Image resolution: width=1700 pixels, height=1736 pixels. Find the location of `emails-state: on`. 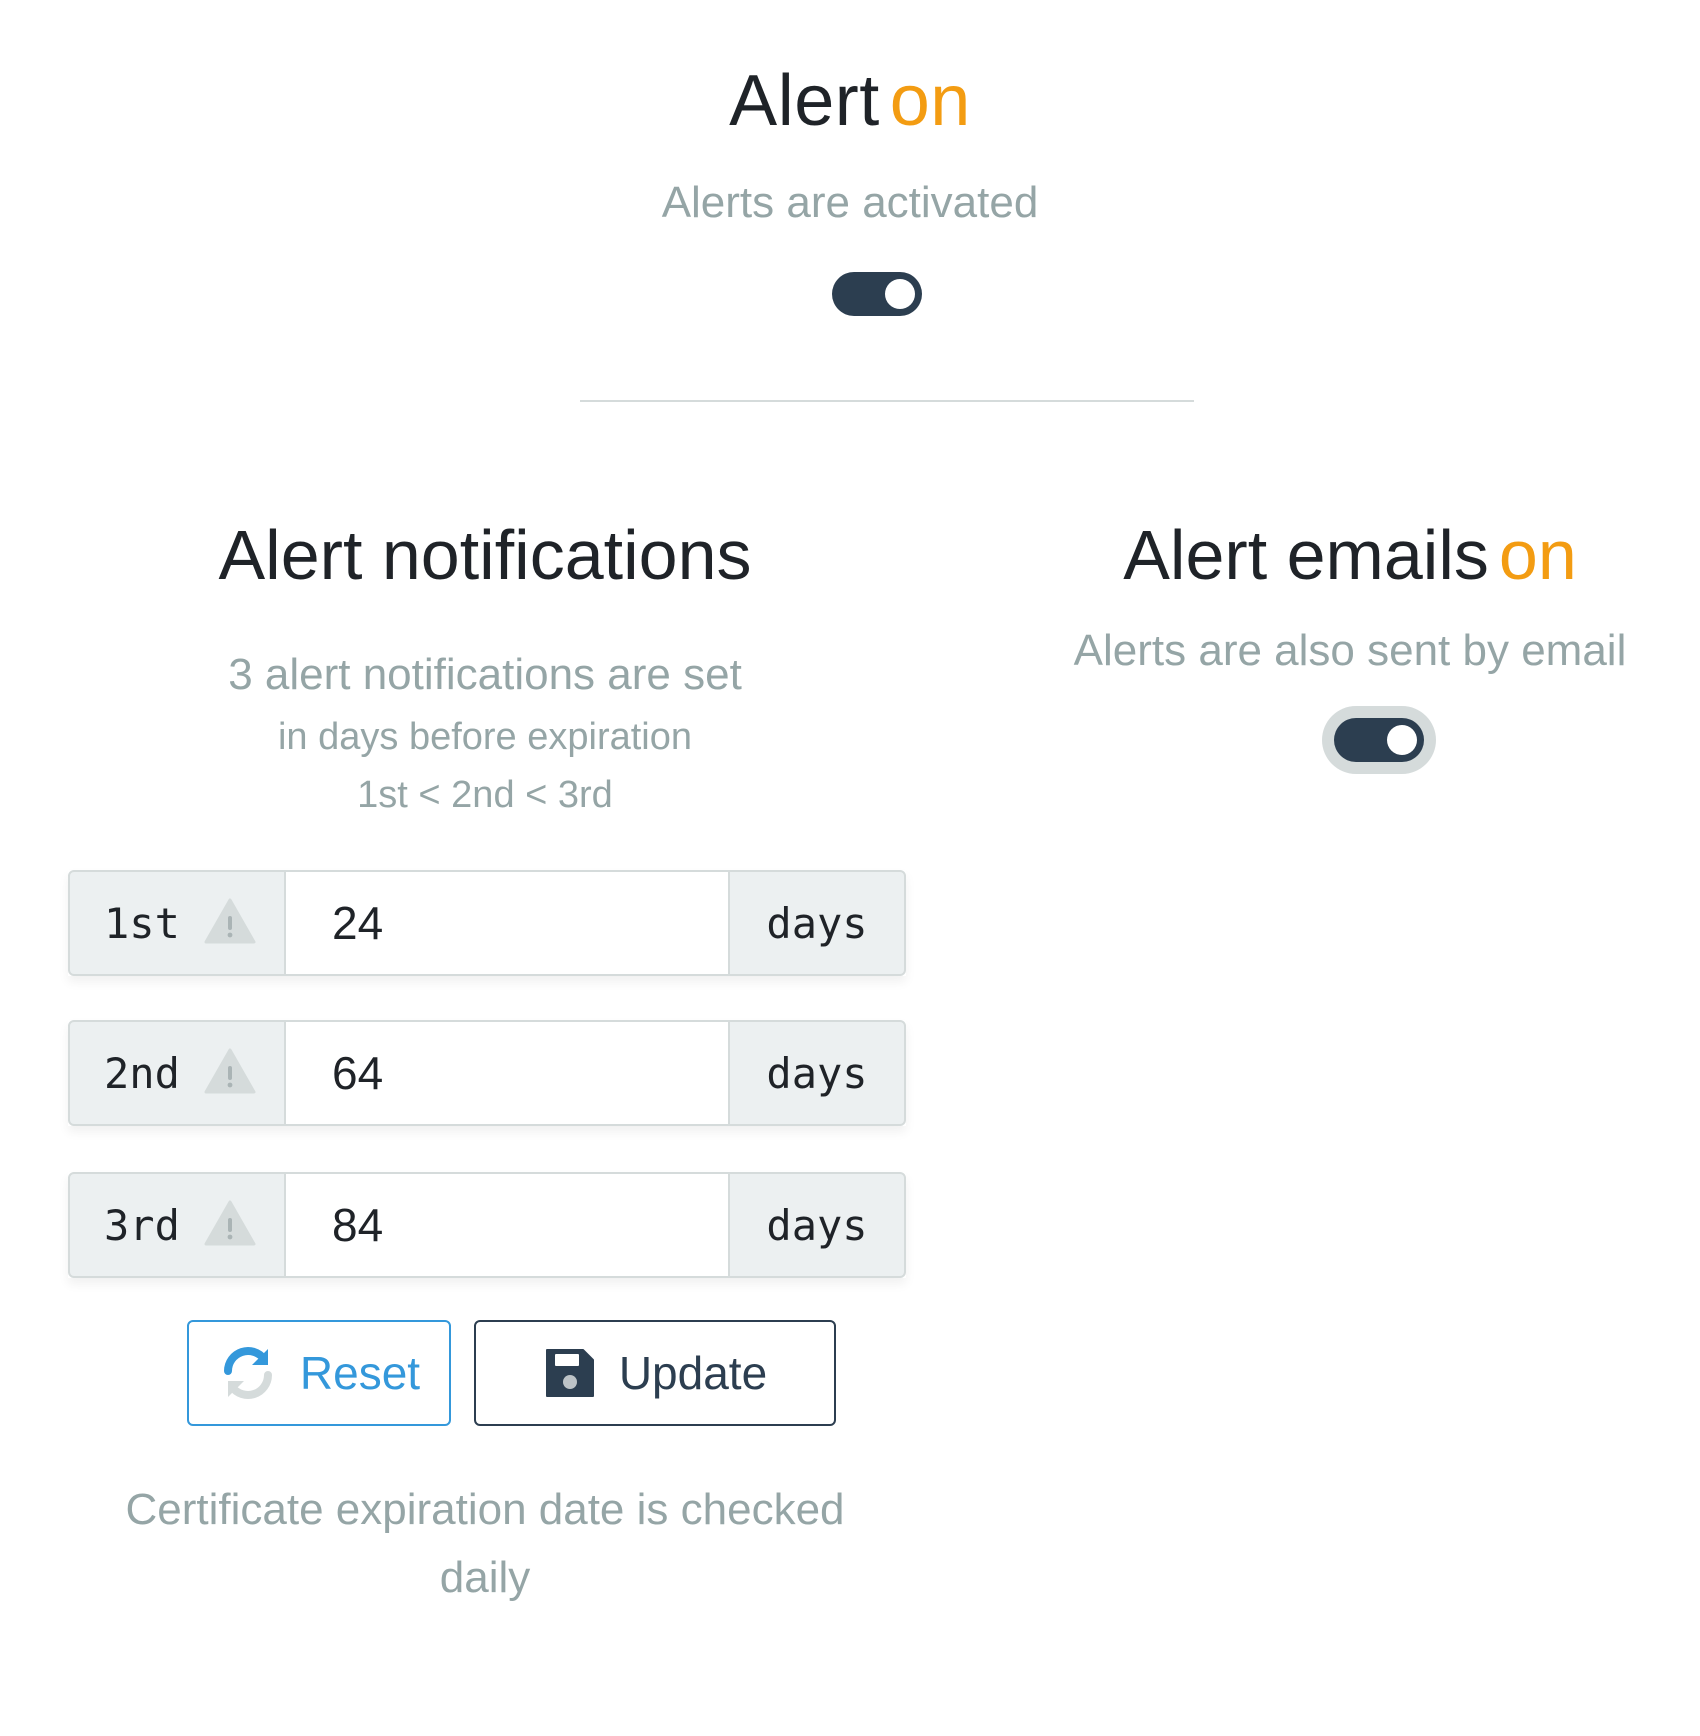

emails-state: on is located at coordinates (1537, 555).